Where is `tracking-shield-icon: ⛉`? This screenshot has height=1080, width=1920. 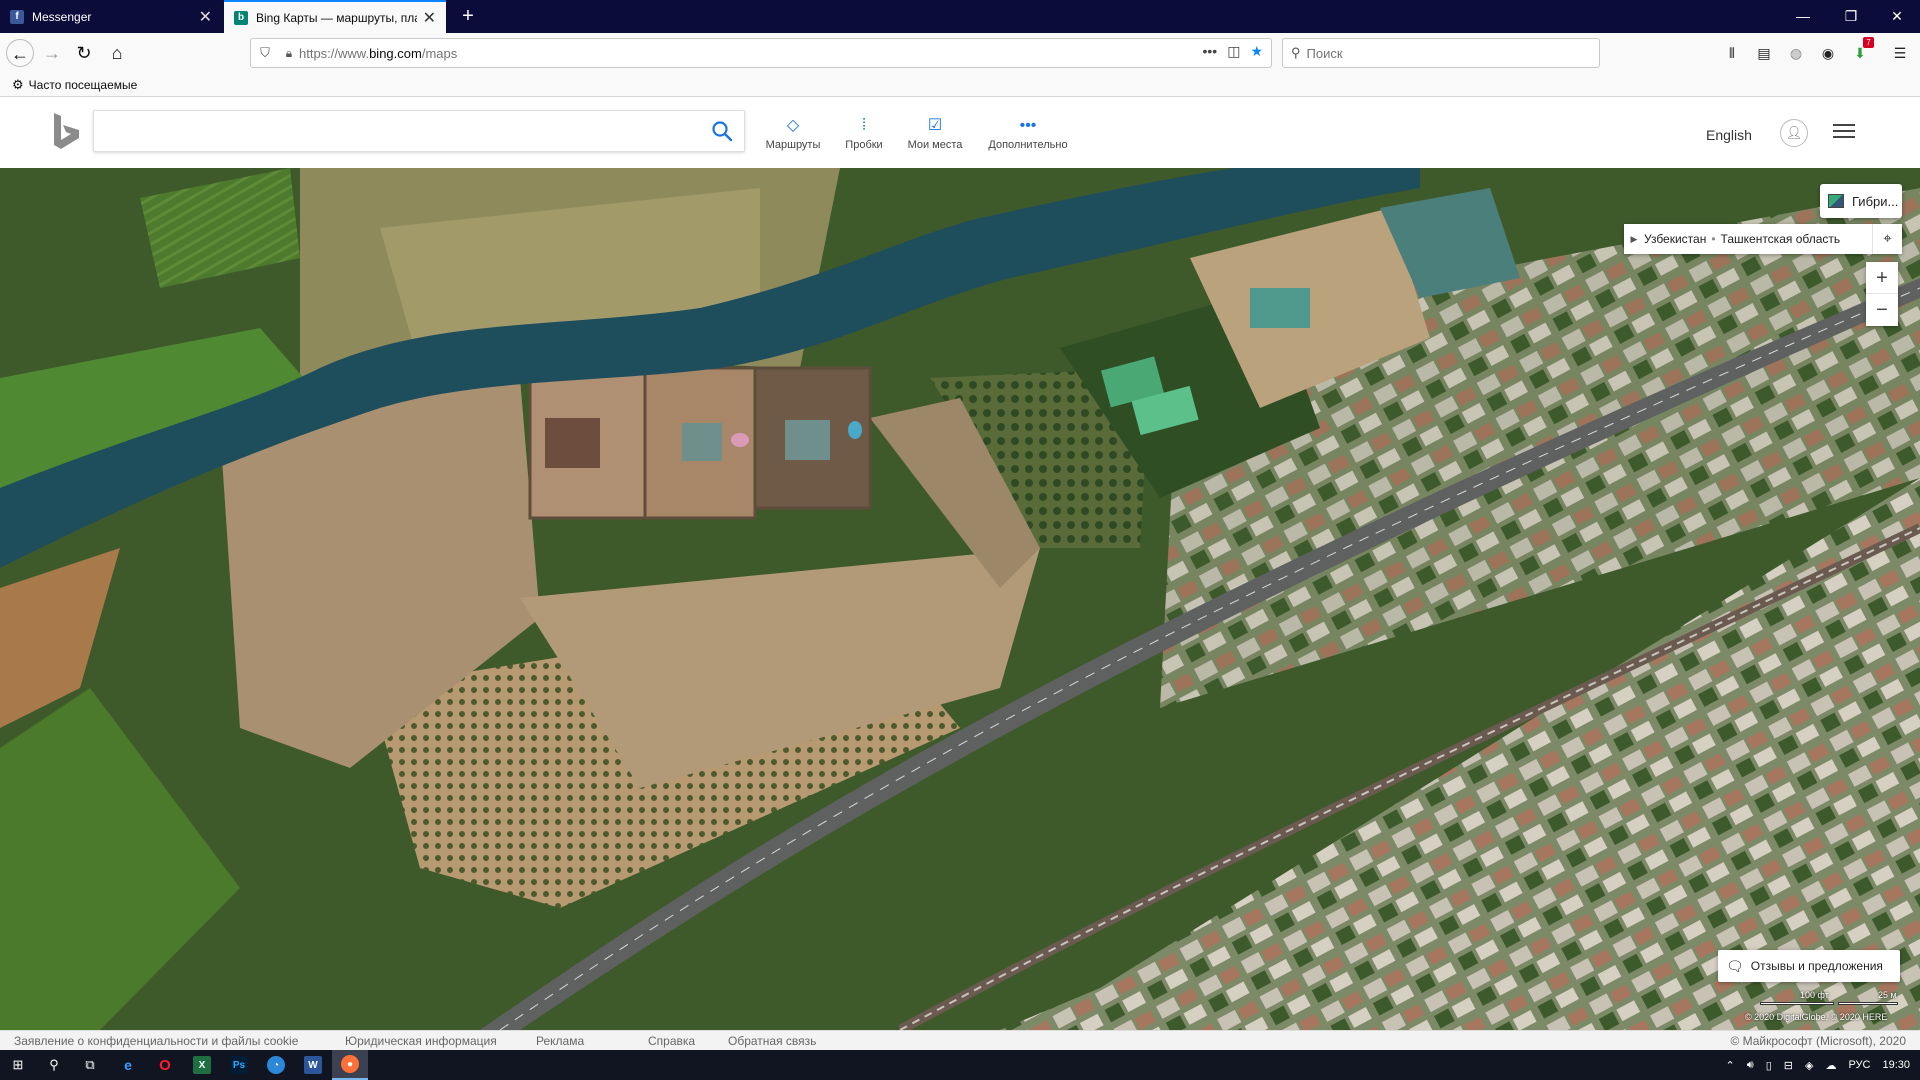 tracking-shield-icon: ⛉ is located at coordinates (265, 53).